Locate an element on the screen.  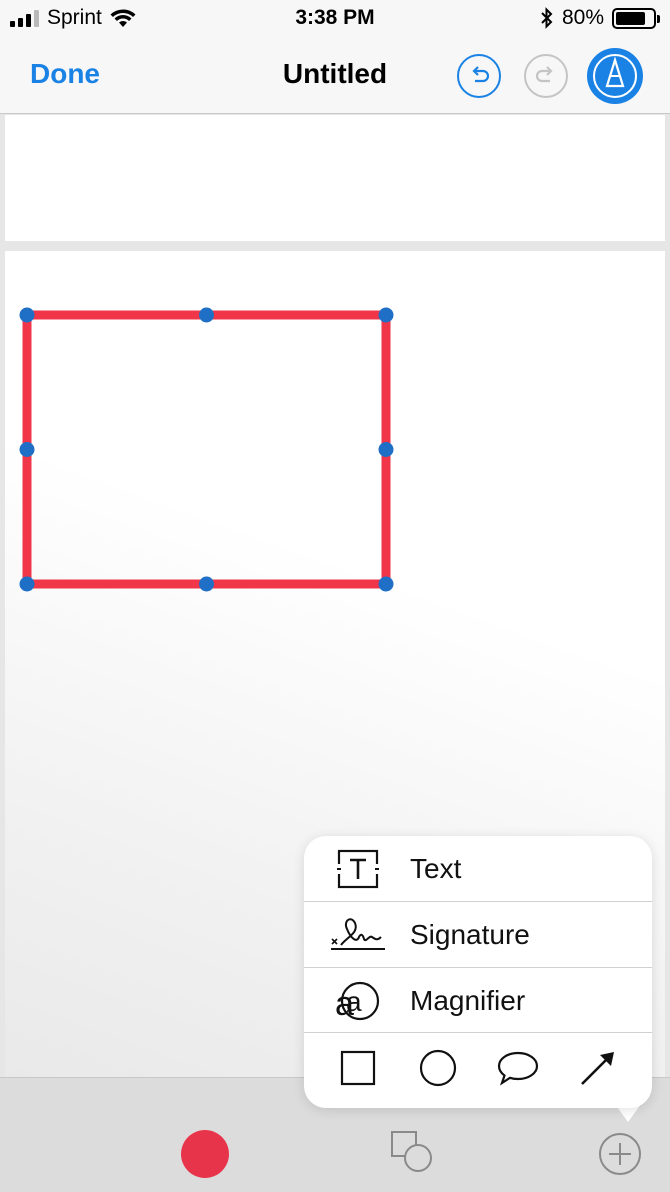
menu-item-label: Text is located at coordinates (436, 868).